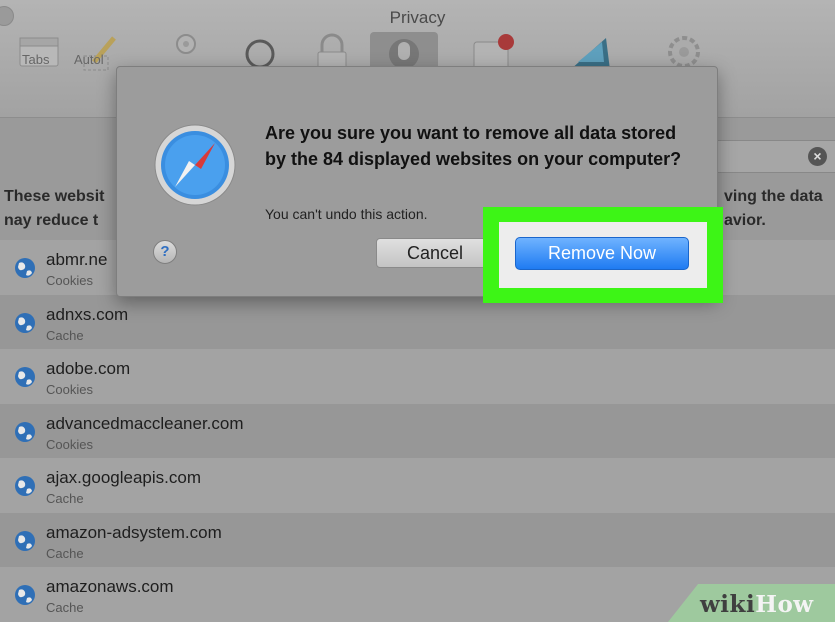  What do you see at coordinates (165, 252) in the screenshot?
I see `help-button: ?` at bounding box center [165, 252].